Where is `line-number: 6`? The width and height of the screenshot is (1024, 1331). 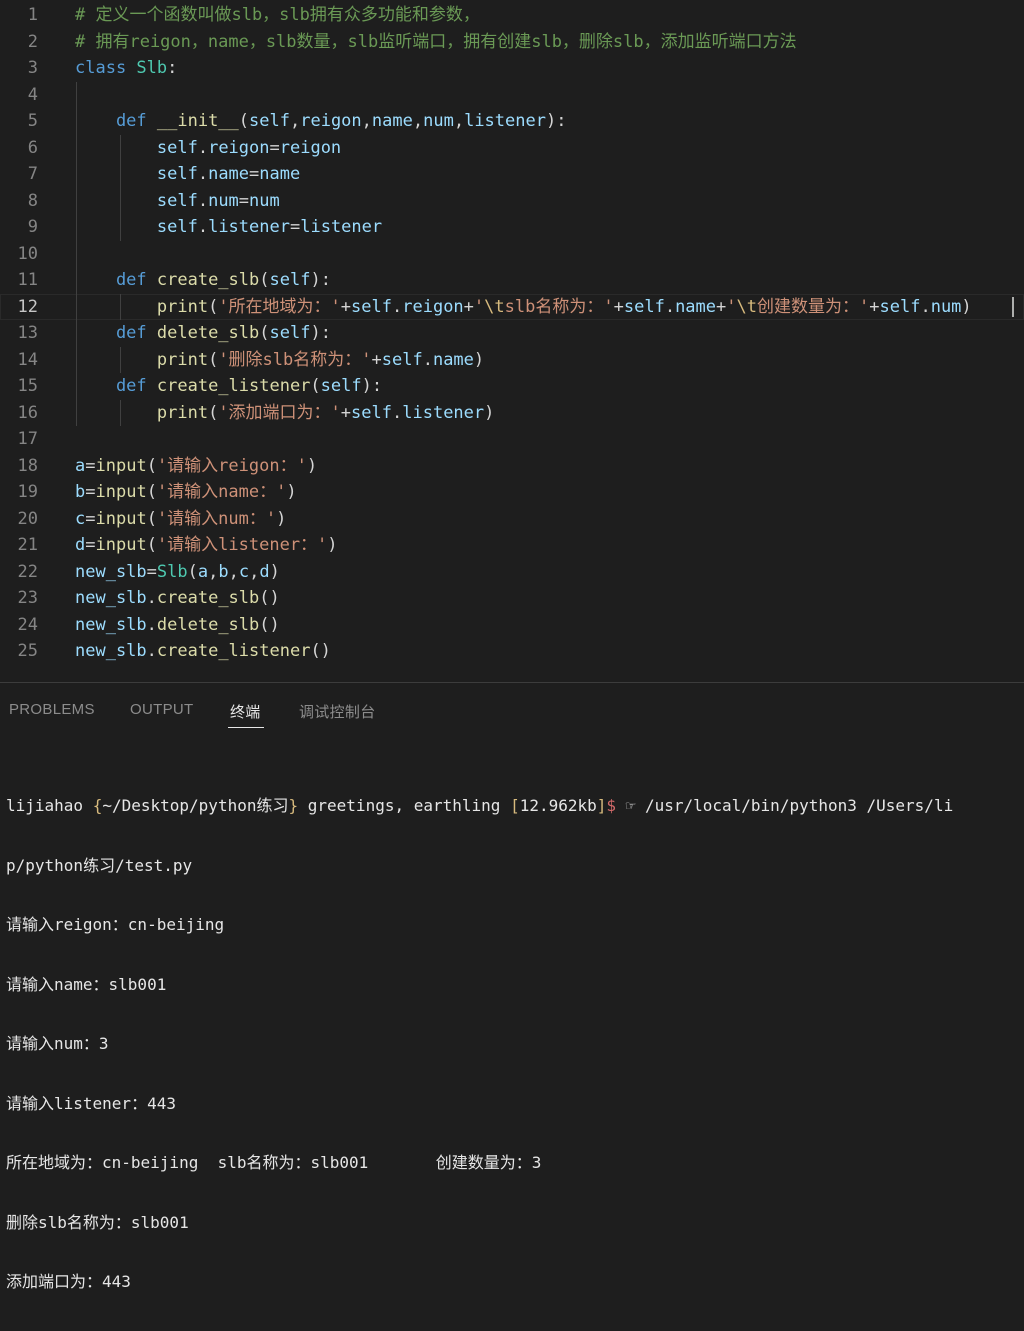
line-number: 6 is located at coordinates (32, 147).